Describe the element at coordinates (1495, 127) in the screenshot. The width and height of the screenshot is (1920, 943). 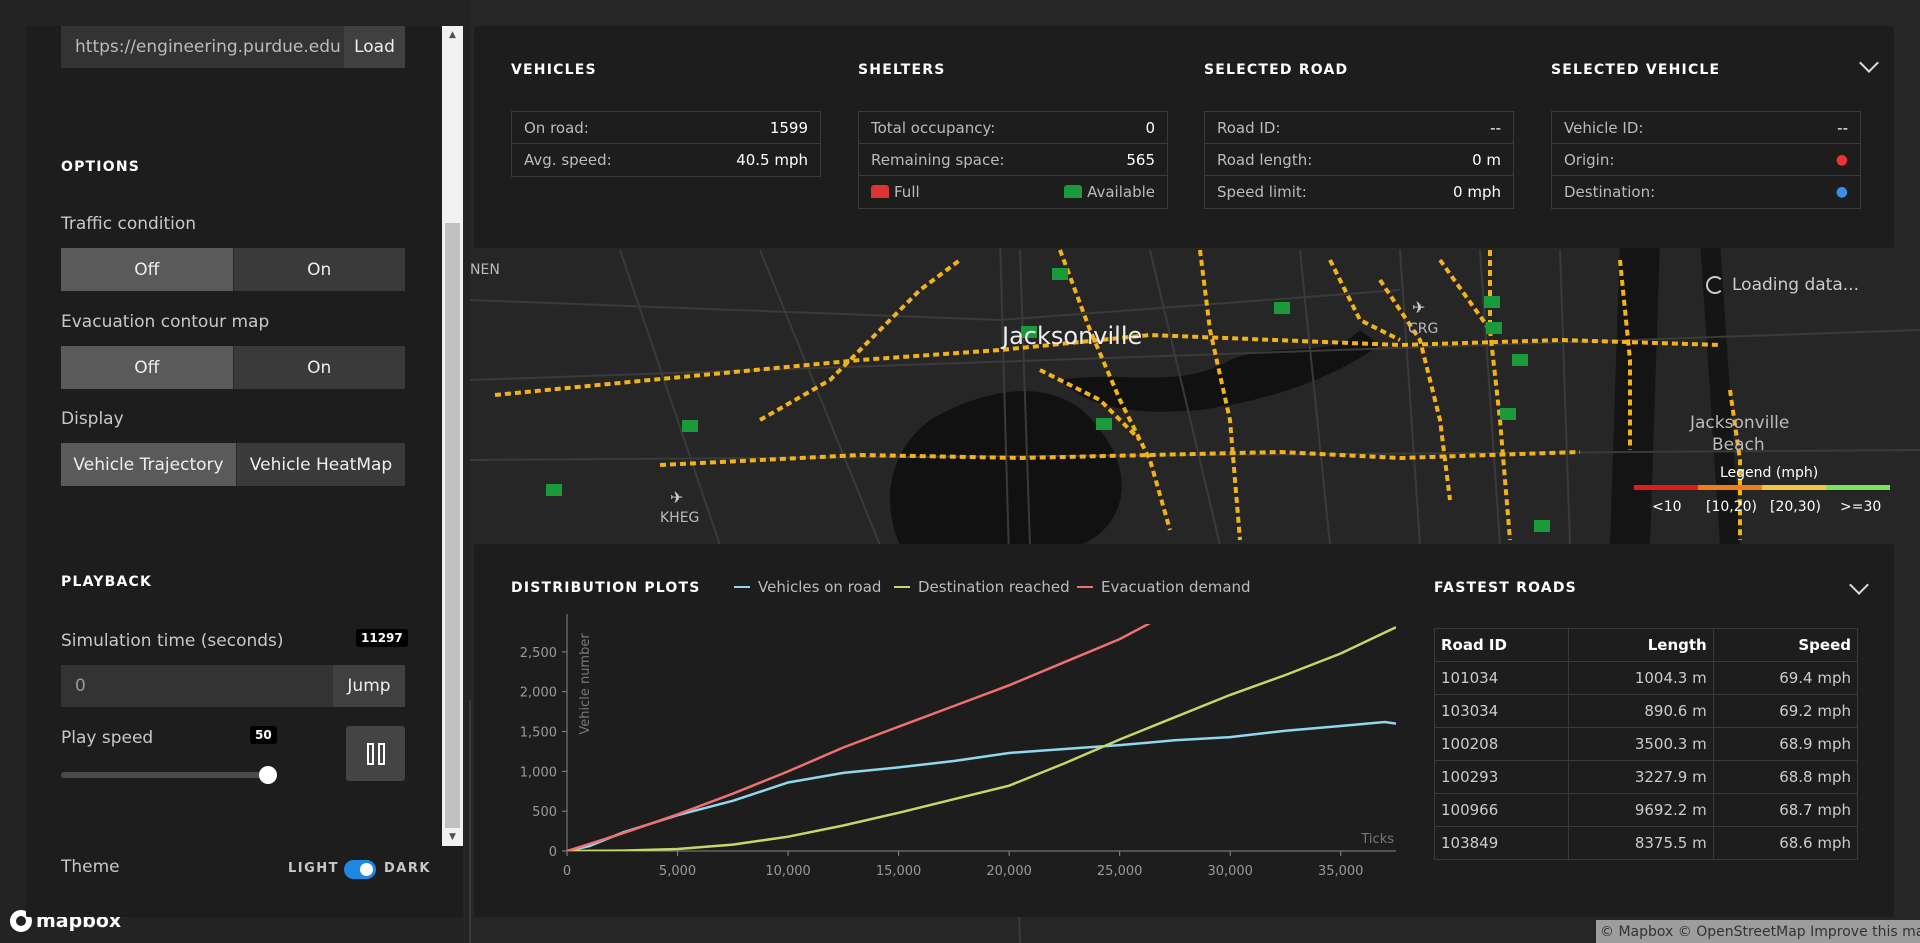
I see `road-id-value: --` at that location.